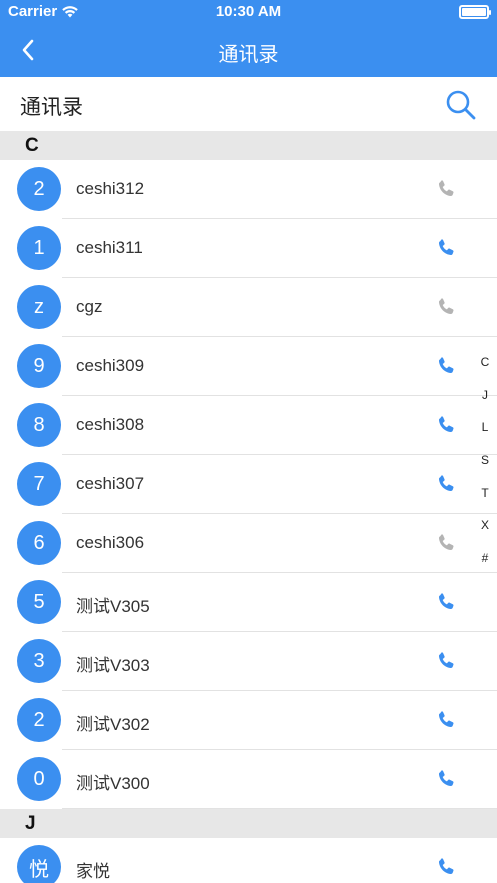 The height and width of the screenshot is (883, 497). Describe the element at coordinates (113, 783) in the screenshot. I see `contact-name: 测试V300` at that location.